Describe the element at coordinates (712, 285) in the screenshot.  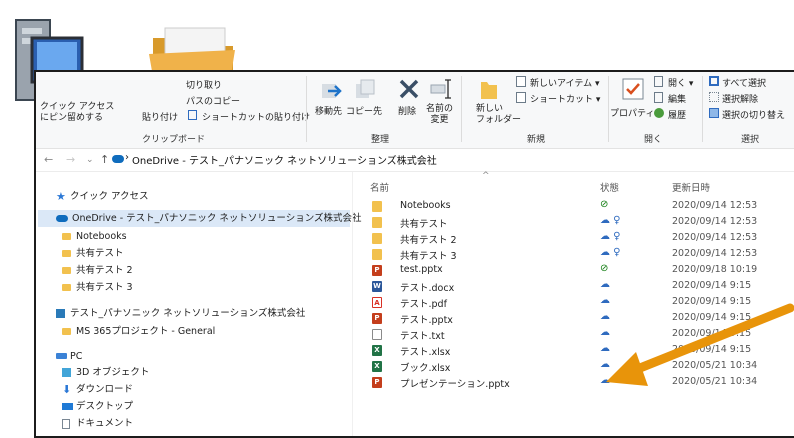
I see `file-date: 2020/09/14 9:15` at that location.